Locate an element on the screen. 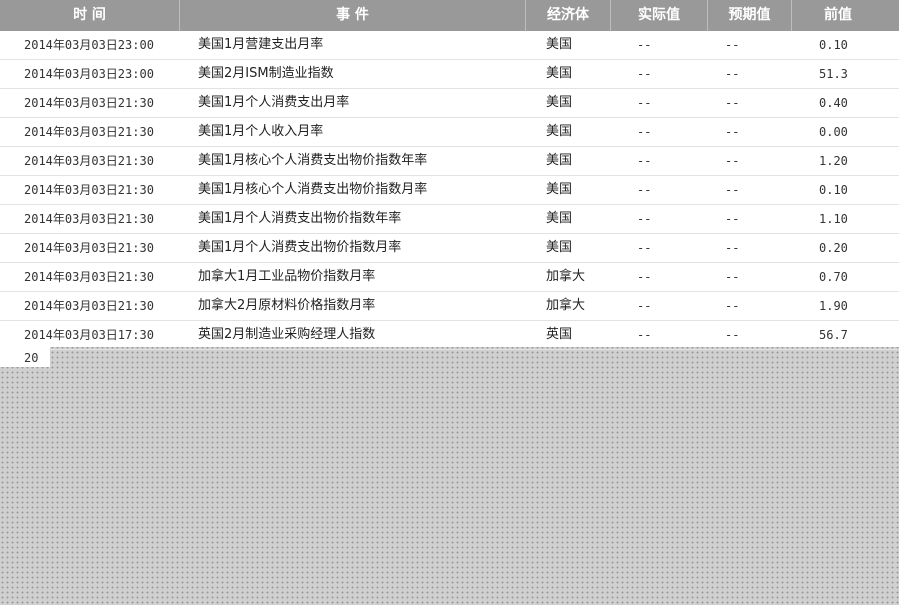 This screenshot has width=899, height=605. cell-event: 美国1月个人消费支出月率 is located at coordinates (274, 102).